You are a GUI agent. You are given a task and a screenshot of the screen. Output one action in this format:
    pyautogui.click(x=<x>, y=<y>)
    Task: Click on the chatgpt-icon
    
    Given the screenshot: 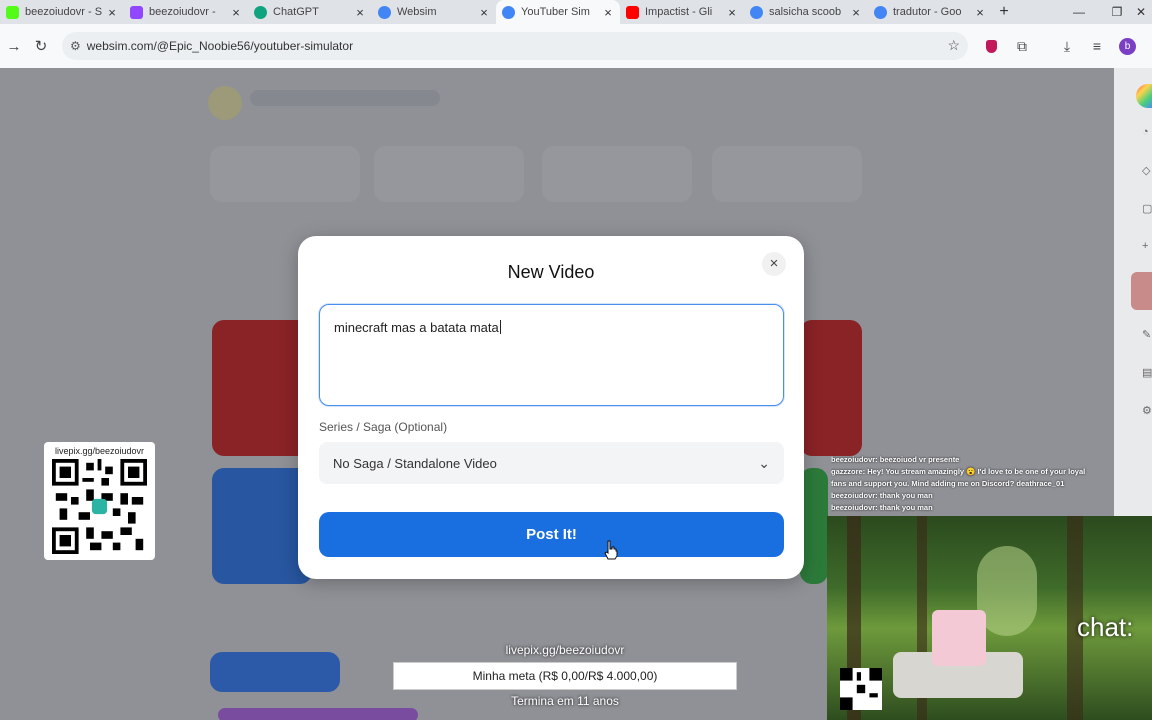 What is the action you would take?
    pyautogui.click(x=260, y=12)
    